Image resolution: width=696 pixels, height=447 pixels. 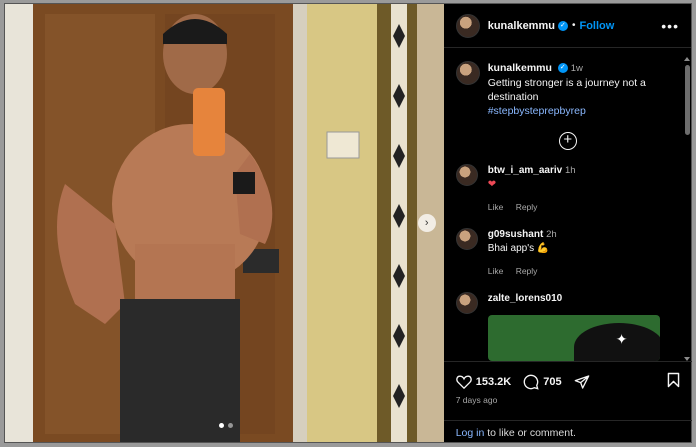 What do you see at coordinates (686, 59) in the screenshot?
I see `scroll-up-arrow-icon` at bounding box center [686, 59].